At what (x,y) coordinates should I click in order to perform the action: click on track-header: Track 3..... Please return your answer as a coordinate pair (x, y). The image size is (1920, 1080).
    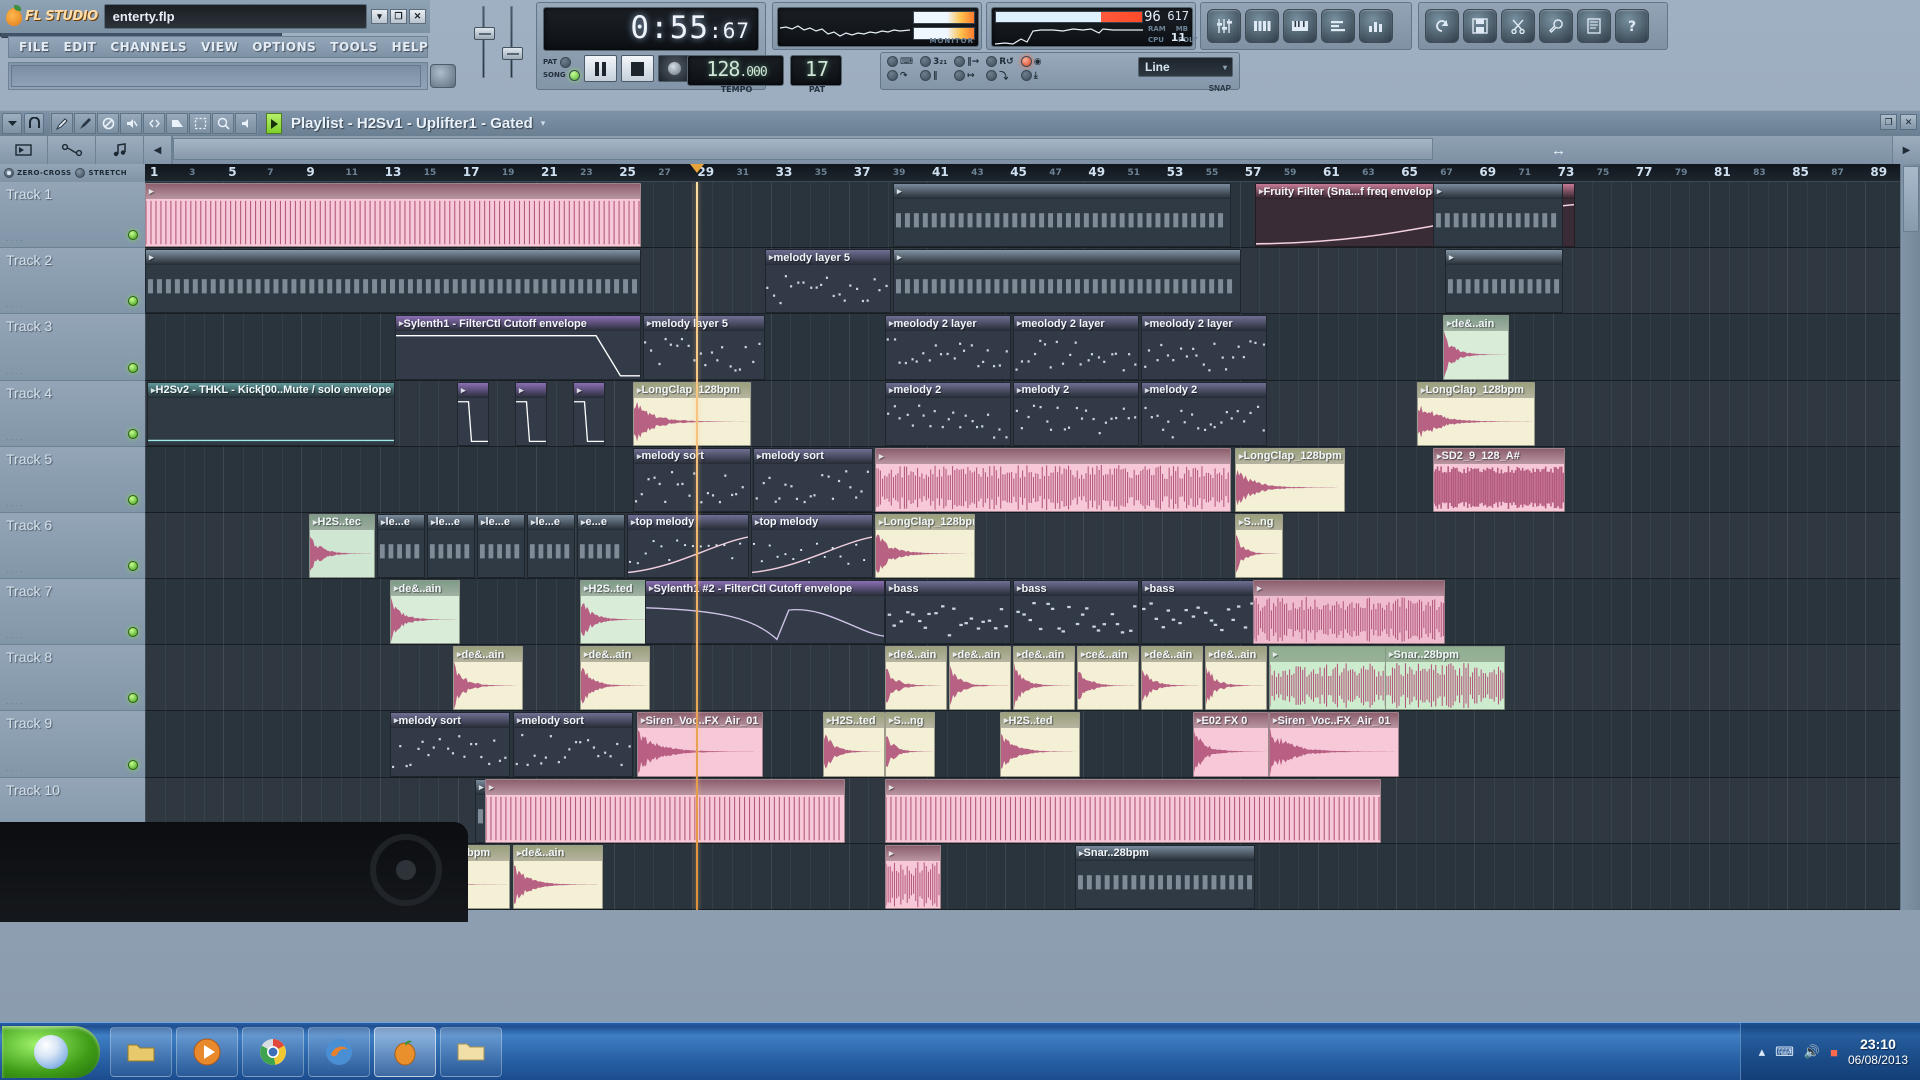
    Looking at the image, I should click on (72, 347).